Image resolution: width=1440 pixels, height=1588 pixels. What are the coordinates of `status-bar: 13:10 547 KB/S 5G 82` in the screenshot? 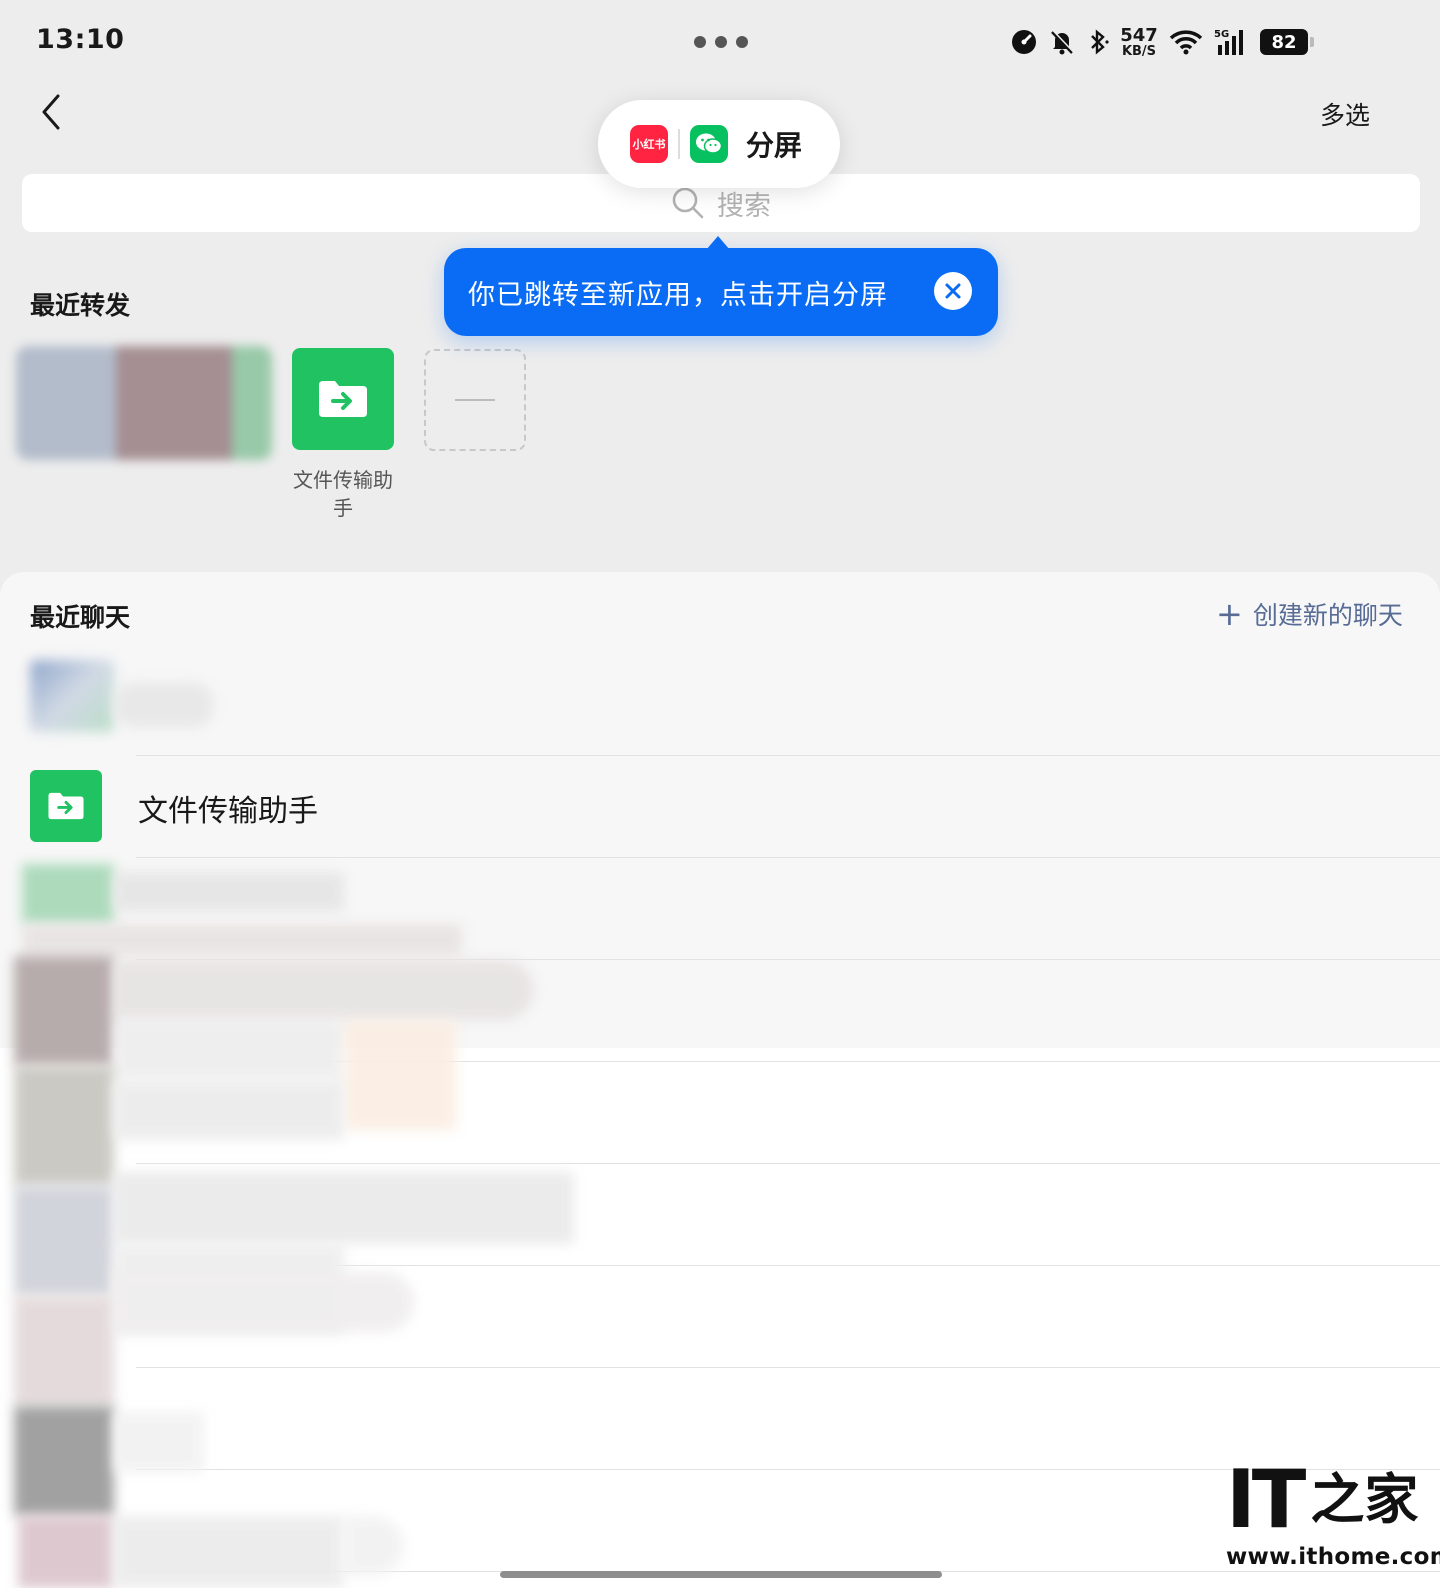 It's located at (720, 40).